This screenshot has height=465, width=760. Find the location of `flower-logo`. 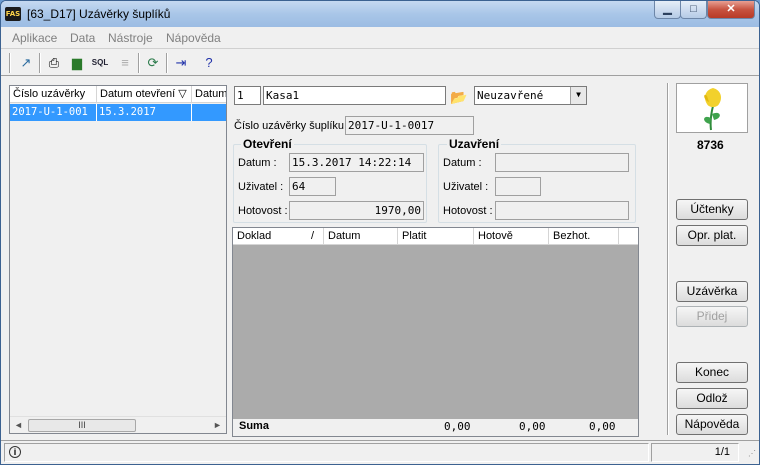

flower-logo is located at coordinates (712, 108).